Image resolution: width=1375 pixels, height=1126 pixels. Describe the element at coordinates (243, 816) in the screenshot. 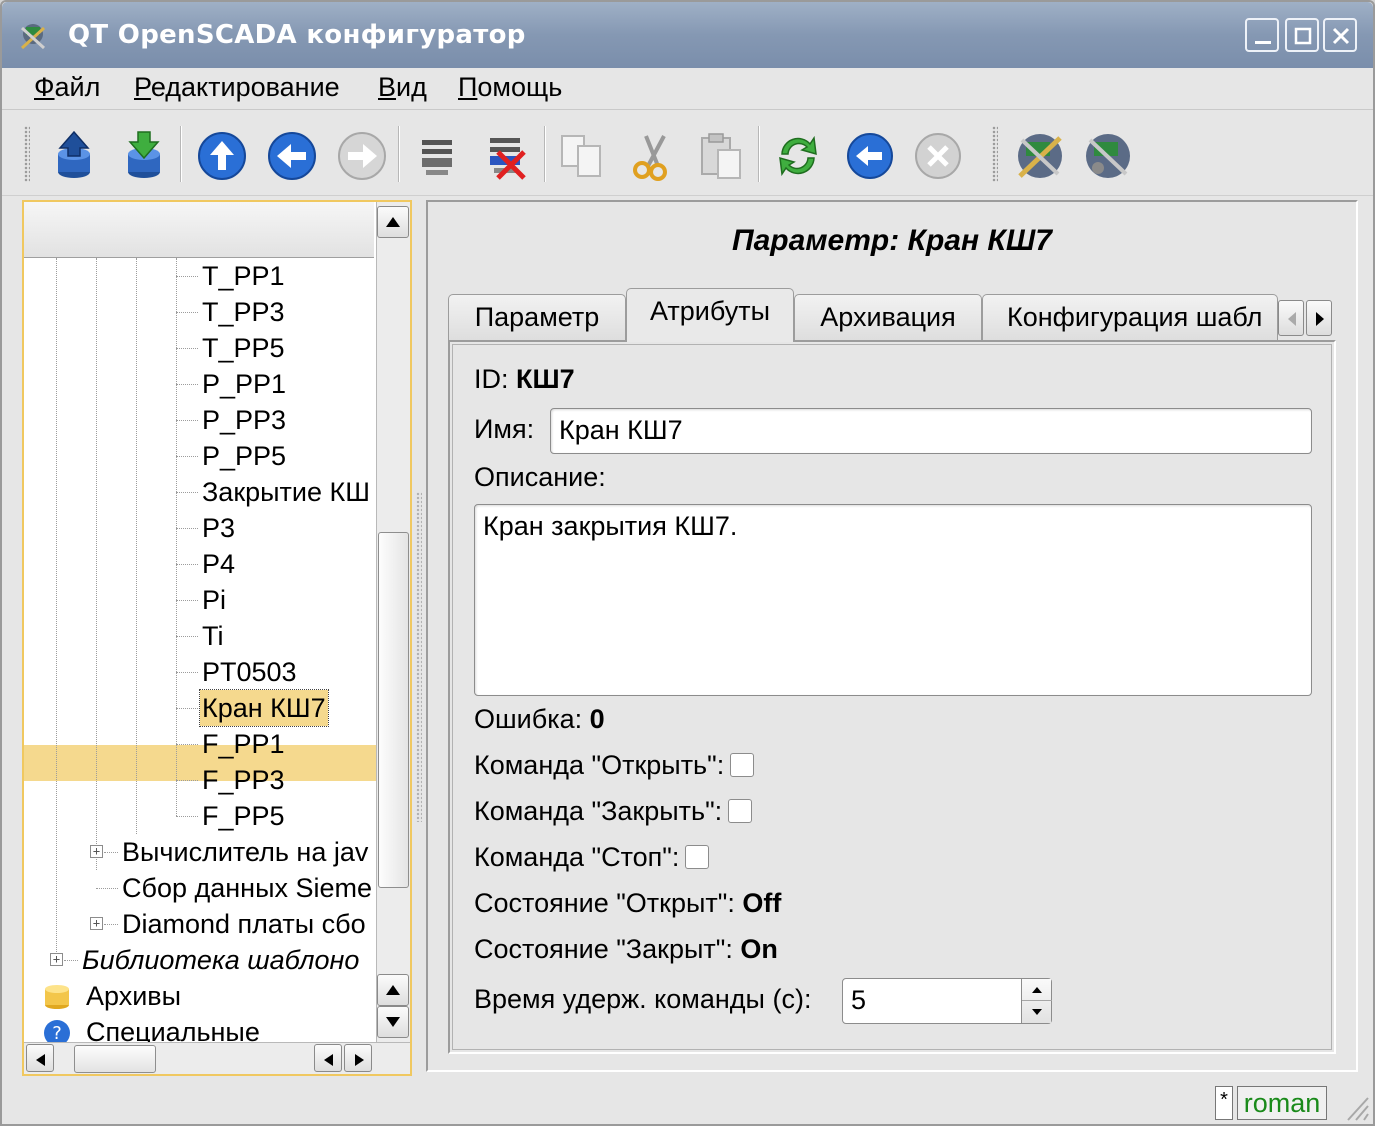

I see `tree-item: F_PP5` at that location.